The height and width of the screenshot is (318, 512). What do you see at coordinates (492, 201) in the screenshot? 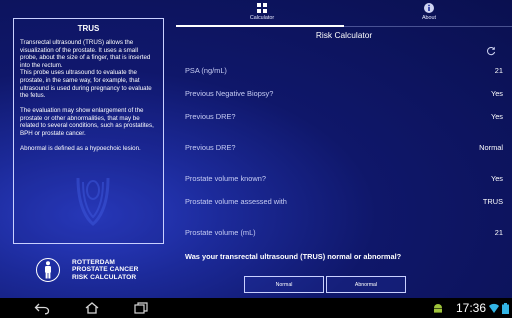
I see `row-value: TRUS` at bounding box center [492, 201].